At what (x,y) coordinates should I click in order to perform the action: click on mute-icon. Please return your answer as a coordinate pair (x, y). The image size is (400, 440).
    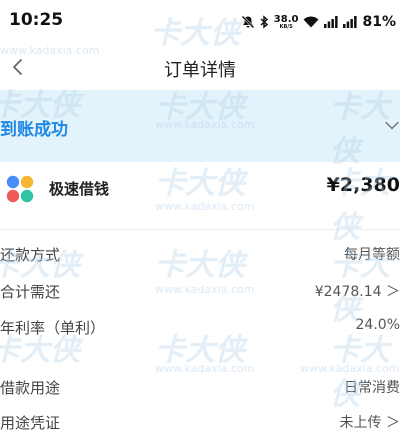
    Looking at the image, I should click on (248, 22).